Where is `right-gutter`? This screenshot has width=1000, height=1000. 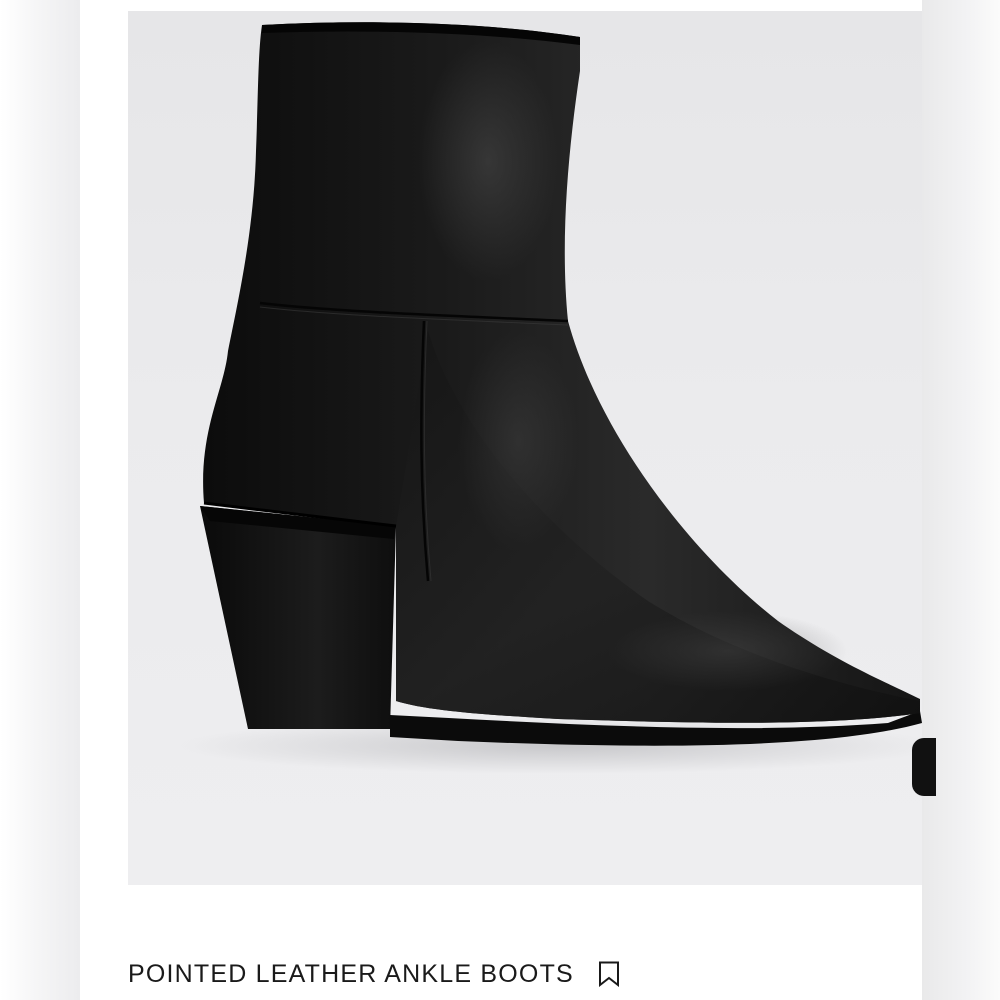
right-gutter is located at coordinates (961, 500).